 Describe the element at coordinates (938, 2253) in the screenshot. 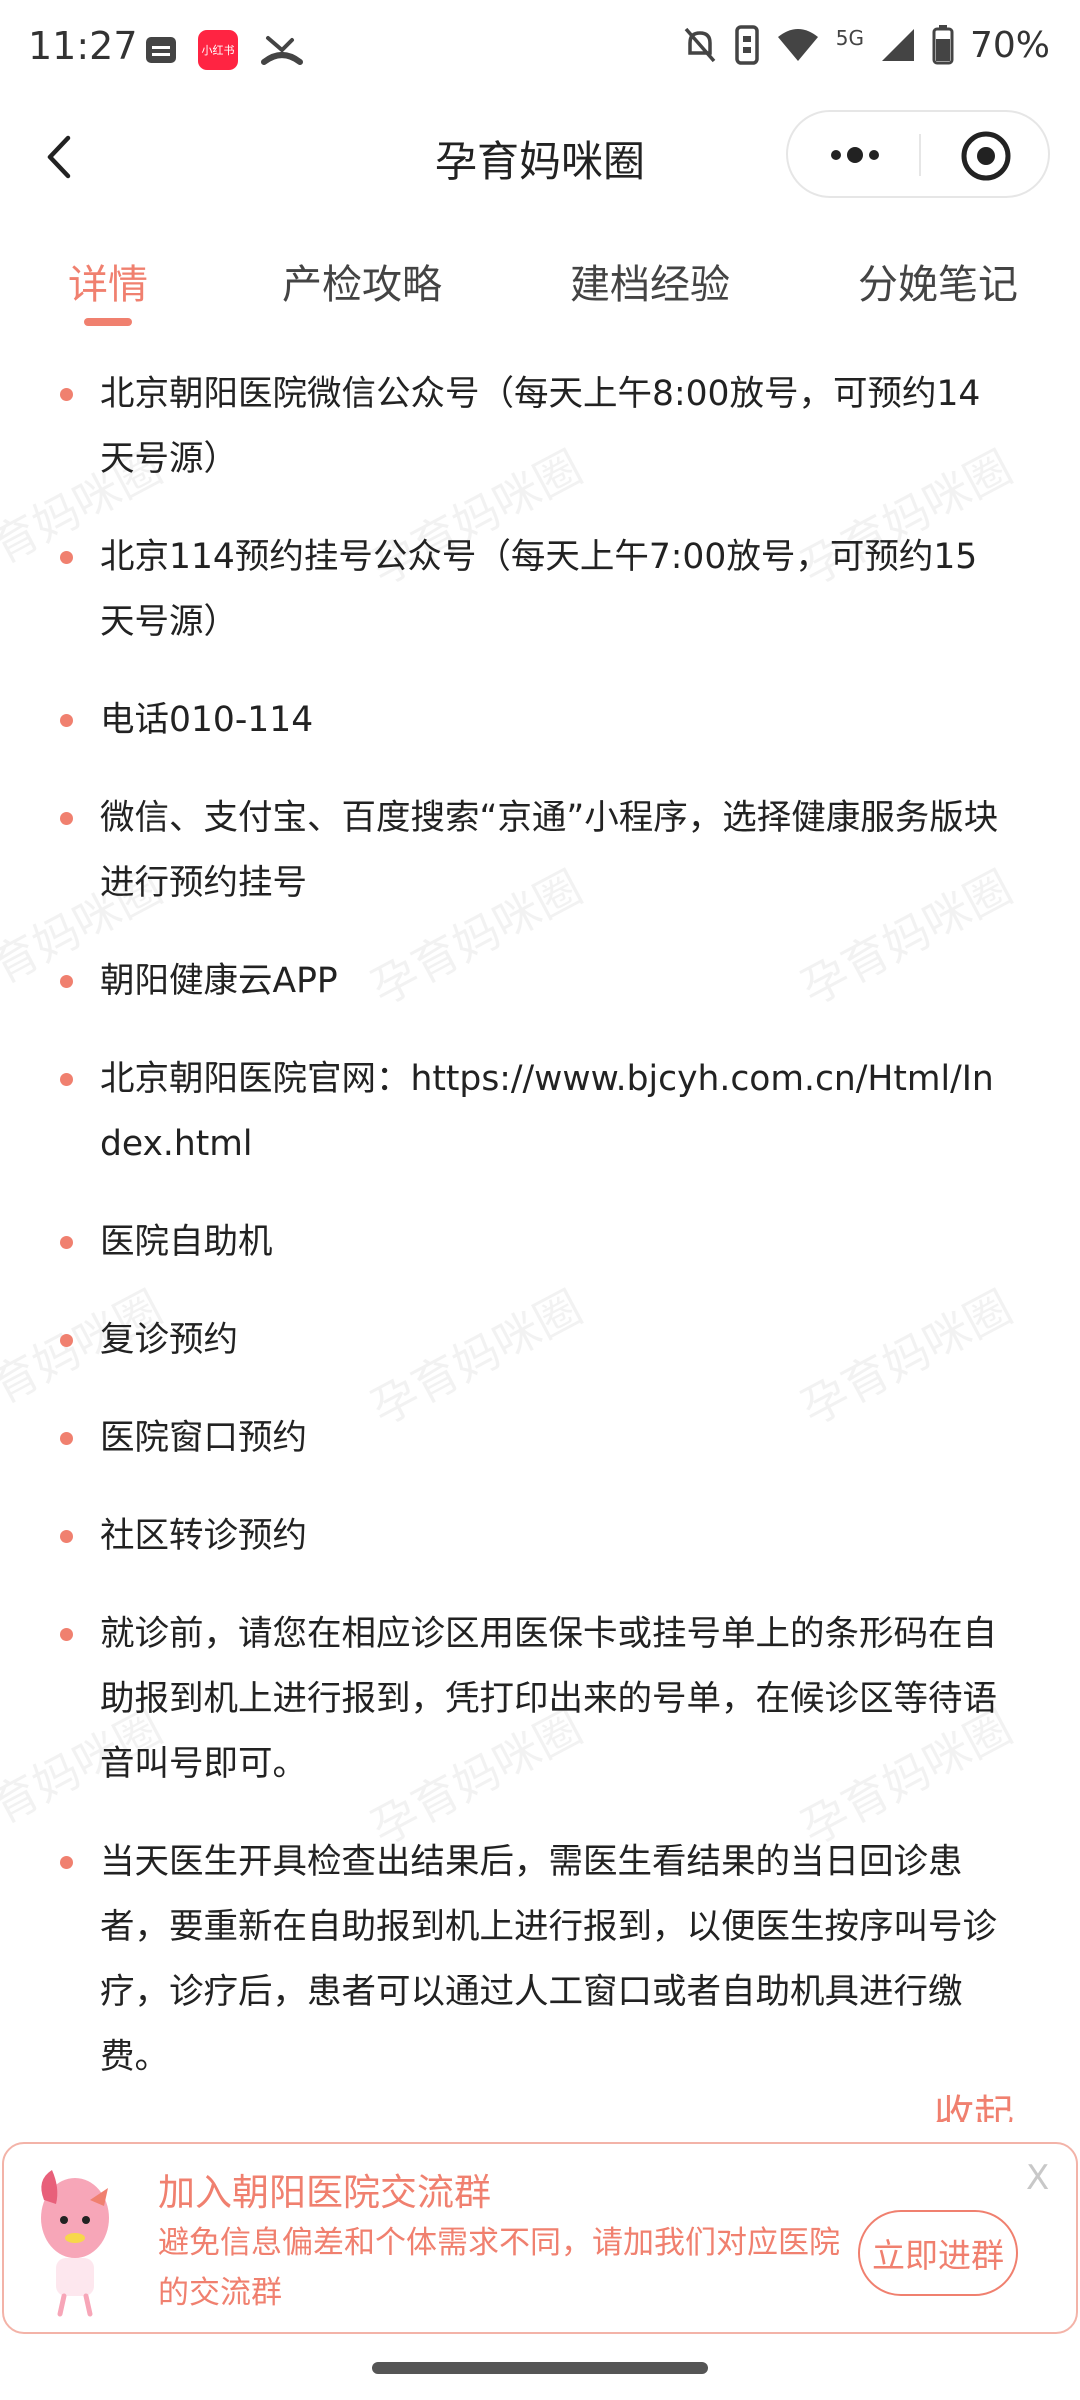

I see `join-group-button: 立即进群` at that location.